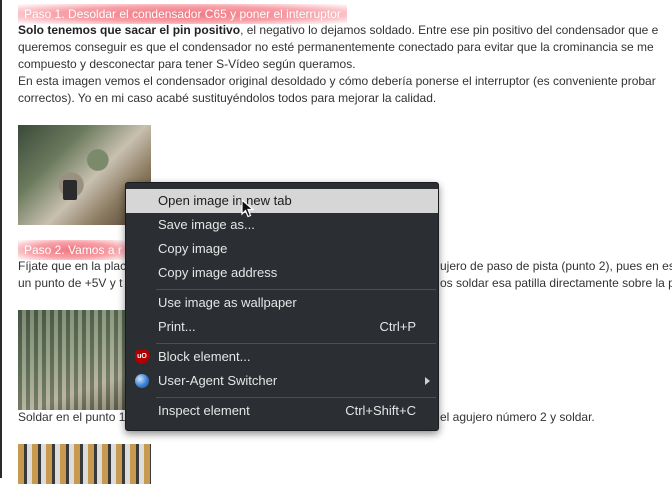  Describe the element at coordinates (142, 381) in the screenshot. I see `globe-icon` at that location.